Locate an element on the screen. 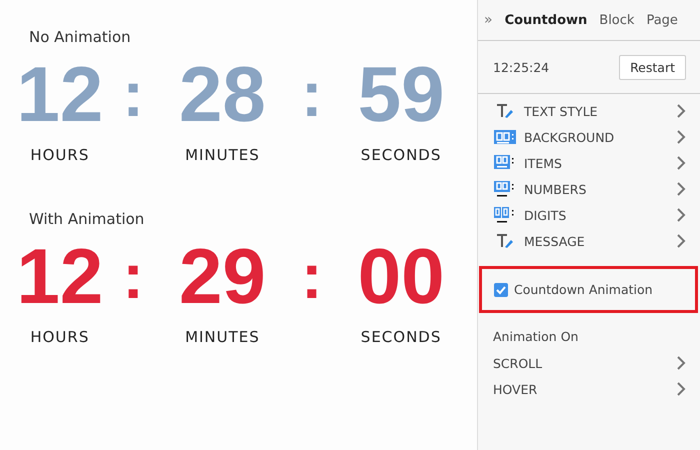  section-title: Animation On is located at coordinates (536, 337).